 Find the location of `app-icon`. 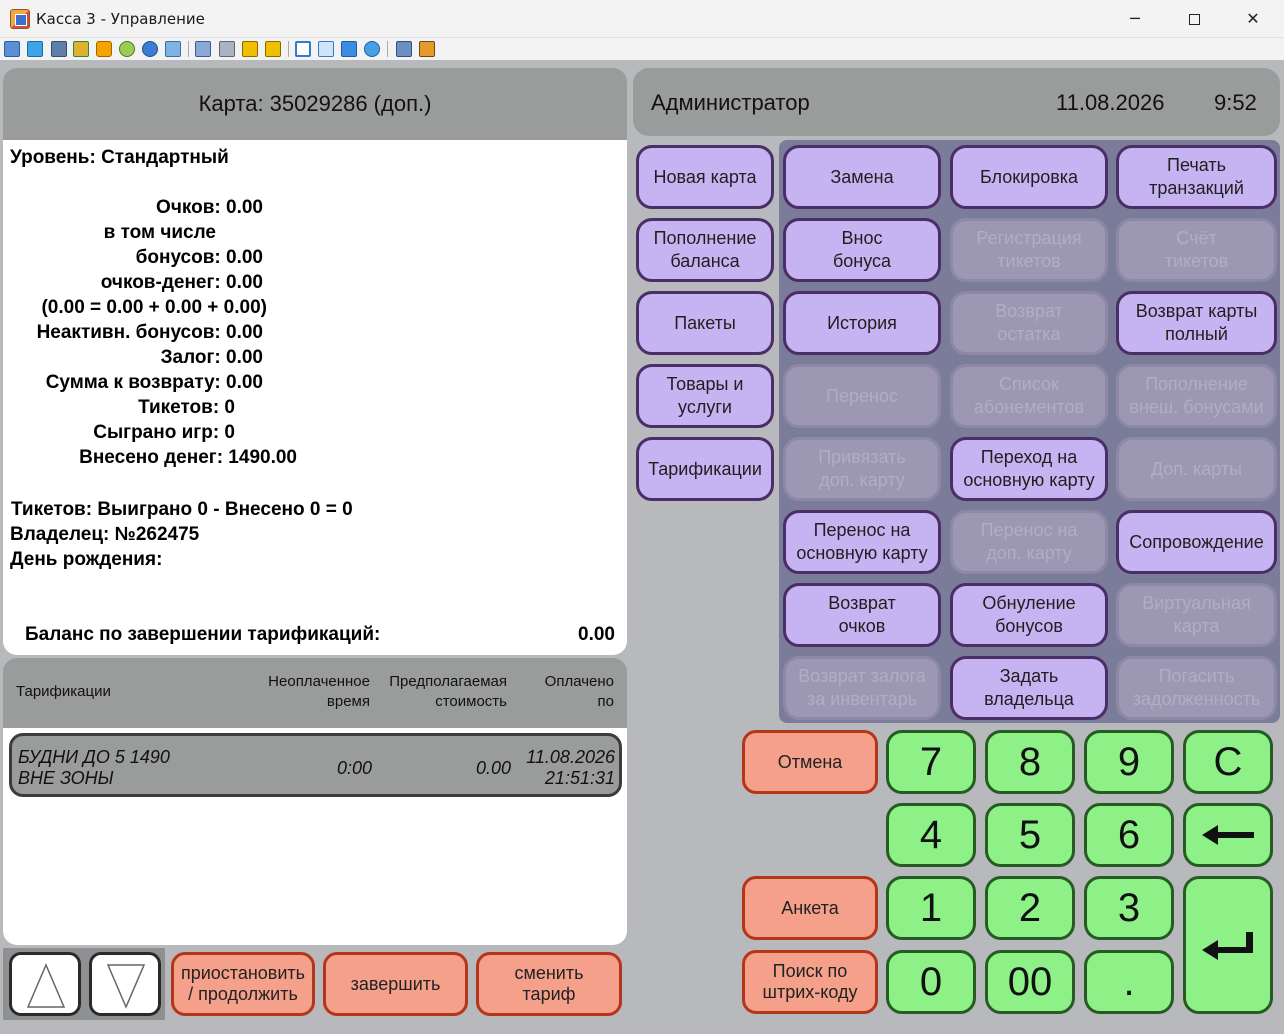

app-icon is located at coordinates (20, 19).